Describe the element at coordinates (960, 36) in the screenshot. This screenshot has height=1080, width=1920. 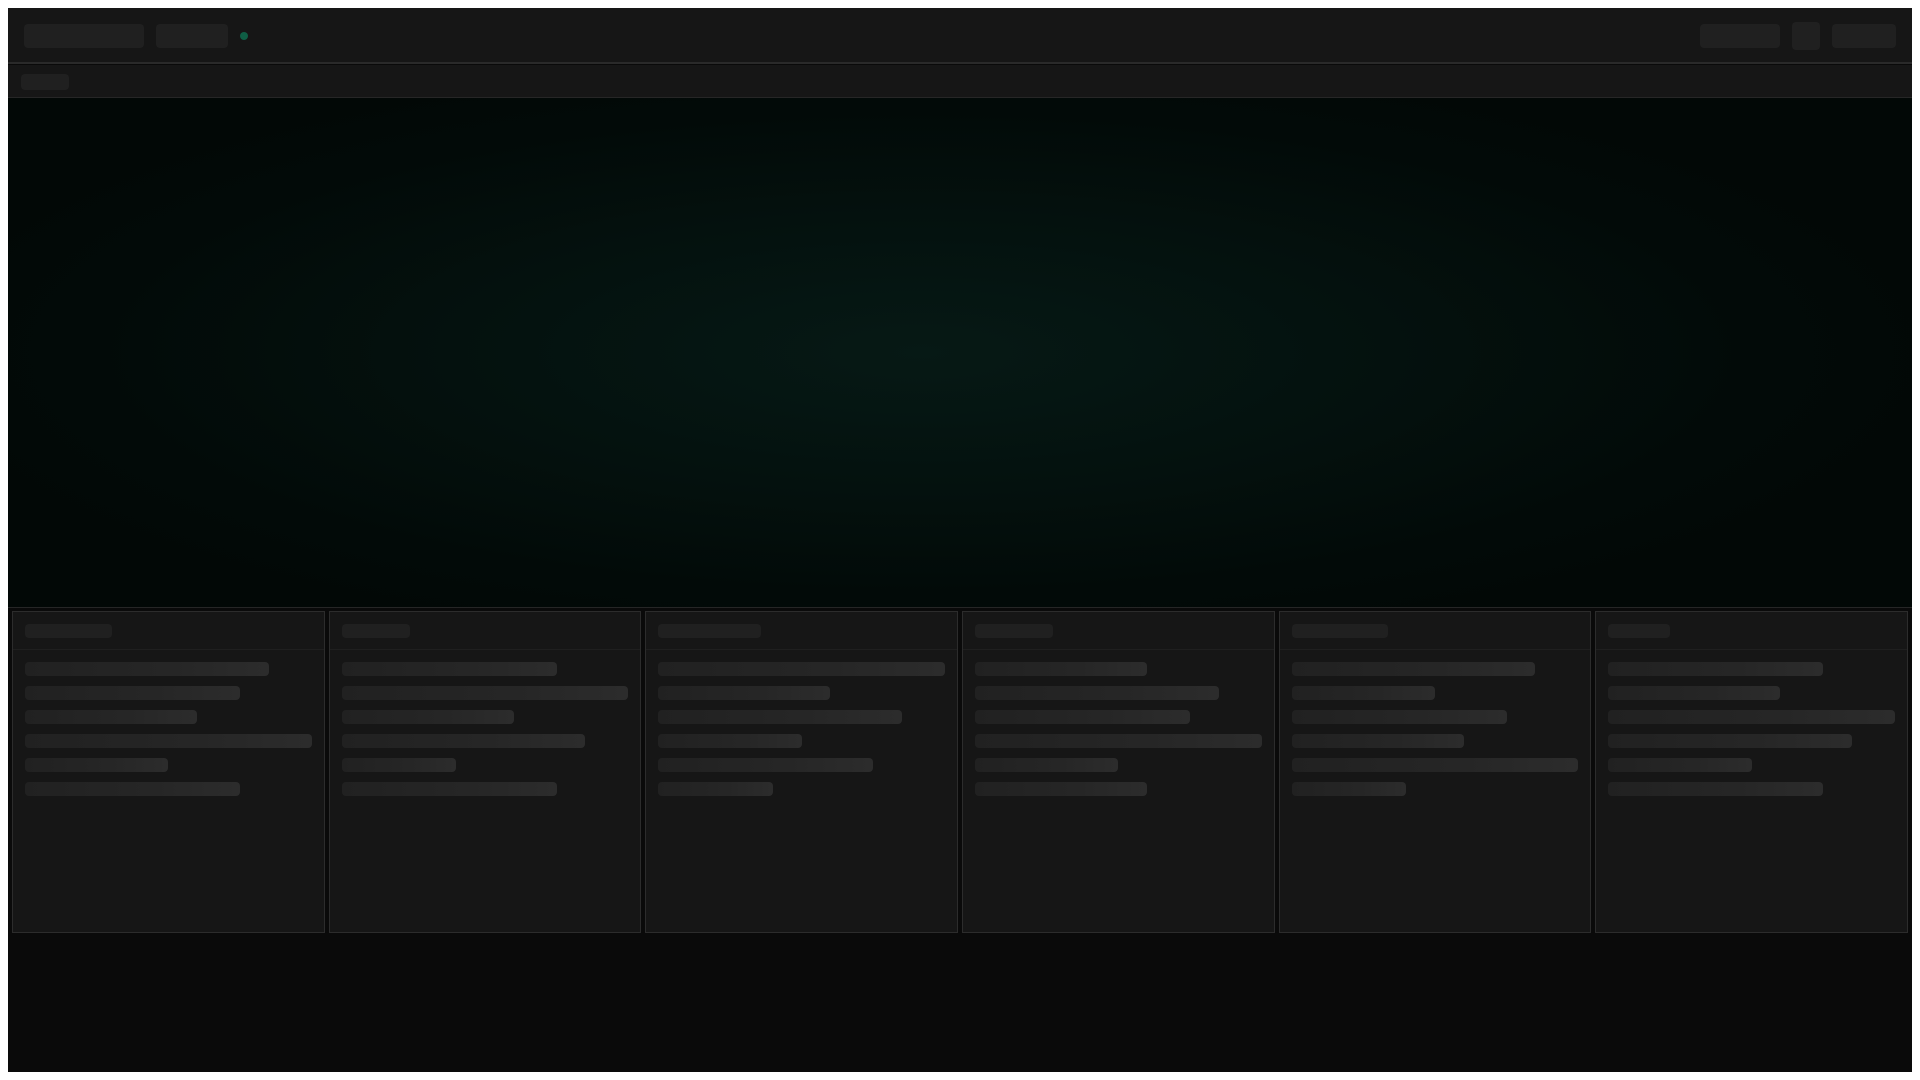
I see `top-bar` at that location.